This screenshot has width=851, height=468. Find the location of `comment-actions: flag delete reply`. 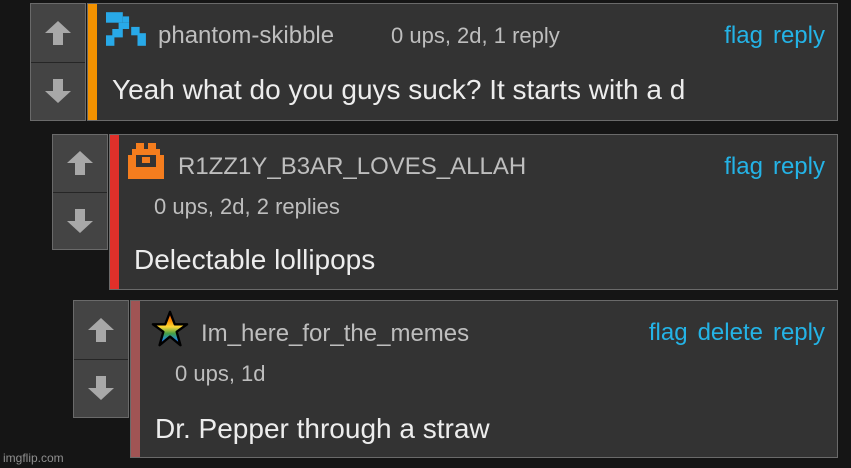

comment-actions: flag delete reply is located at coordinates (737, 333).